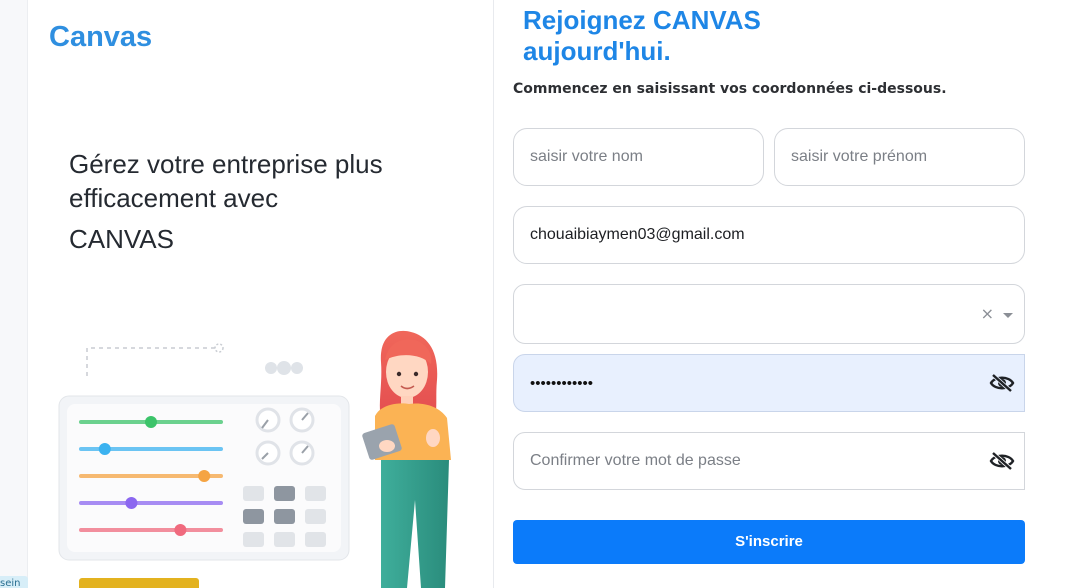 This screenshot has width=1070, height=588. I want to click on dashed-connector, so click(151, 361).